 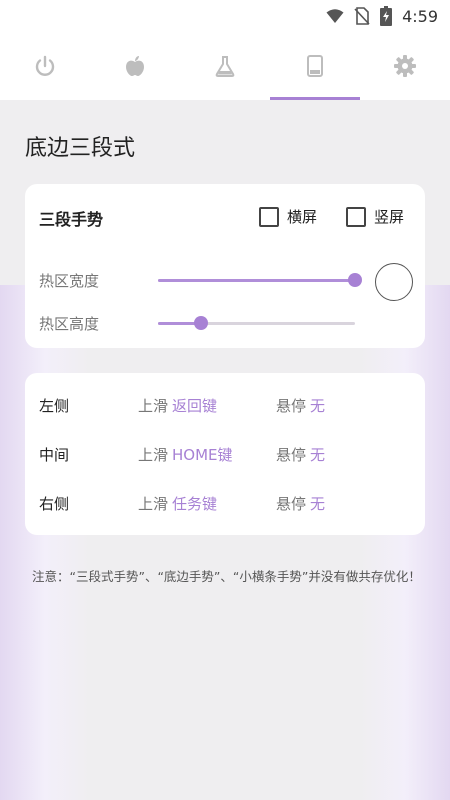 I want to click on battery-charging-icon, so click(x=386, y=16).